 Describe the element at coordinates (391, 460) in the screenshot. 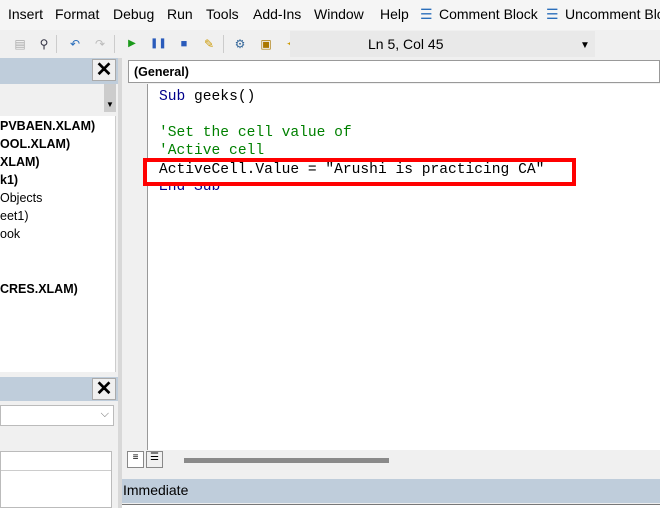

I see `code-footer: ≡ ☰` at that location.